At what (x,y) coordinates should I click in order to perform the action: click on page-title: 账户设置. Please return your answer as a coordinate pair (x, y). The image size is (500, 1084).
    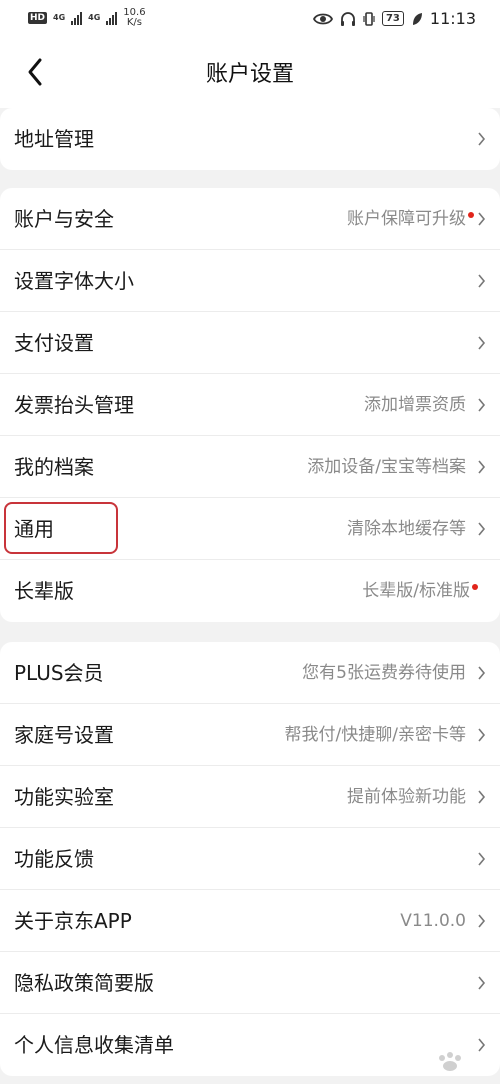
    Looking at the image, I should click on (249, 74).